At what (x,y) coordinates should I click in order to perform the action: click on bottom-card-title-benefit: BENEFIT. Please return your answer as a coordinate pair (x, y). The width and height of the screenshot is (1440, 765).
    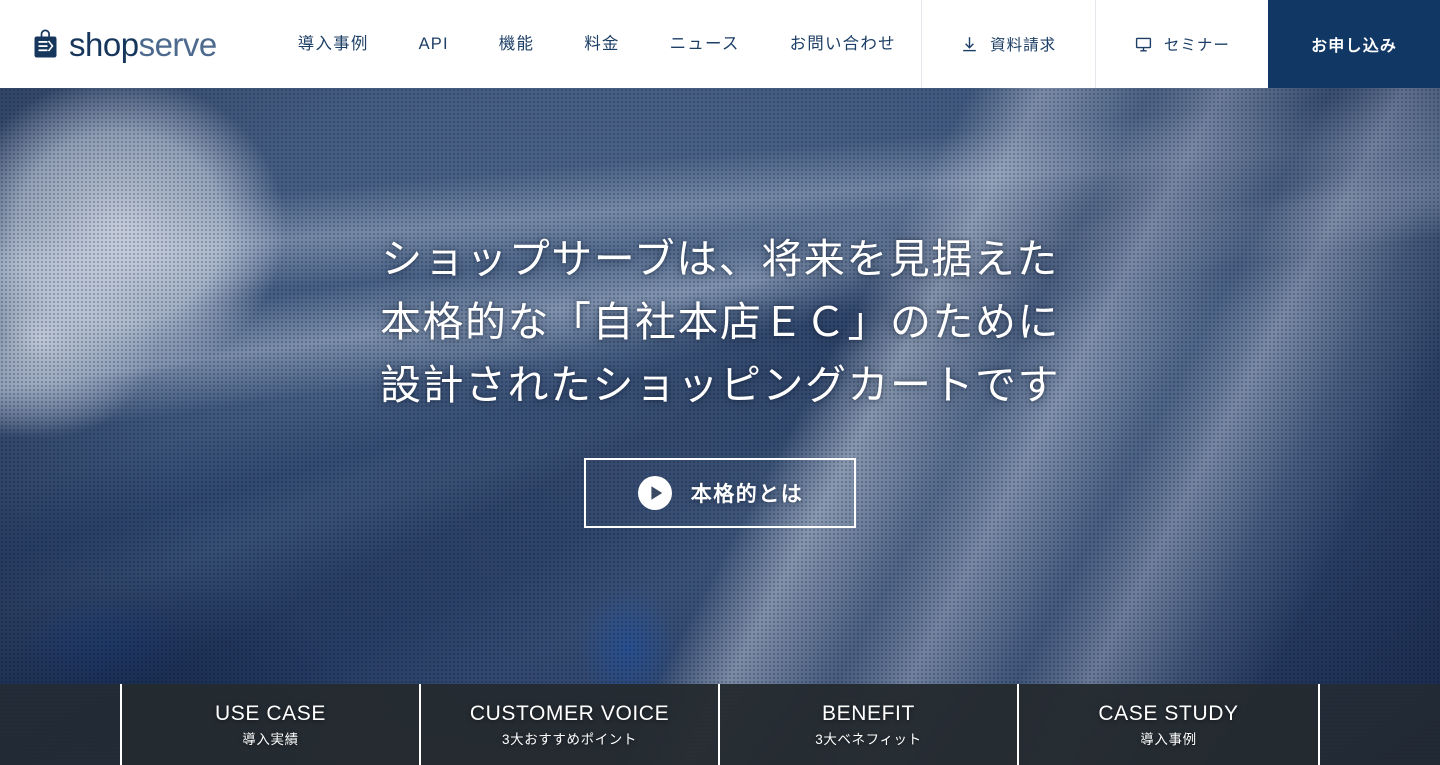
    Looking at the image, I should click on (868, 713).